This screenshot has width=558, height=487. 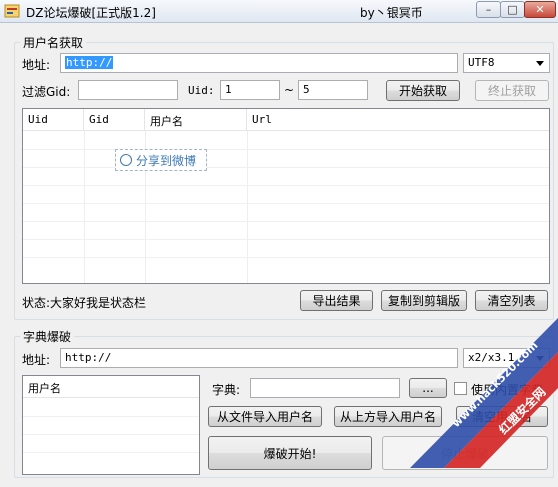 What do you see at coordinates (325, 388) in the screenshot?
I see `dict-path-input` at bounding box center [325, 388].